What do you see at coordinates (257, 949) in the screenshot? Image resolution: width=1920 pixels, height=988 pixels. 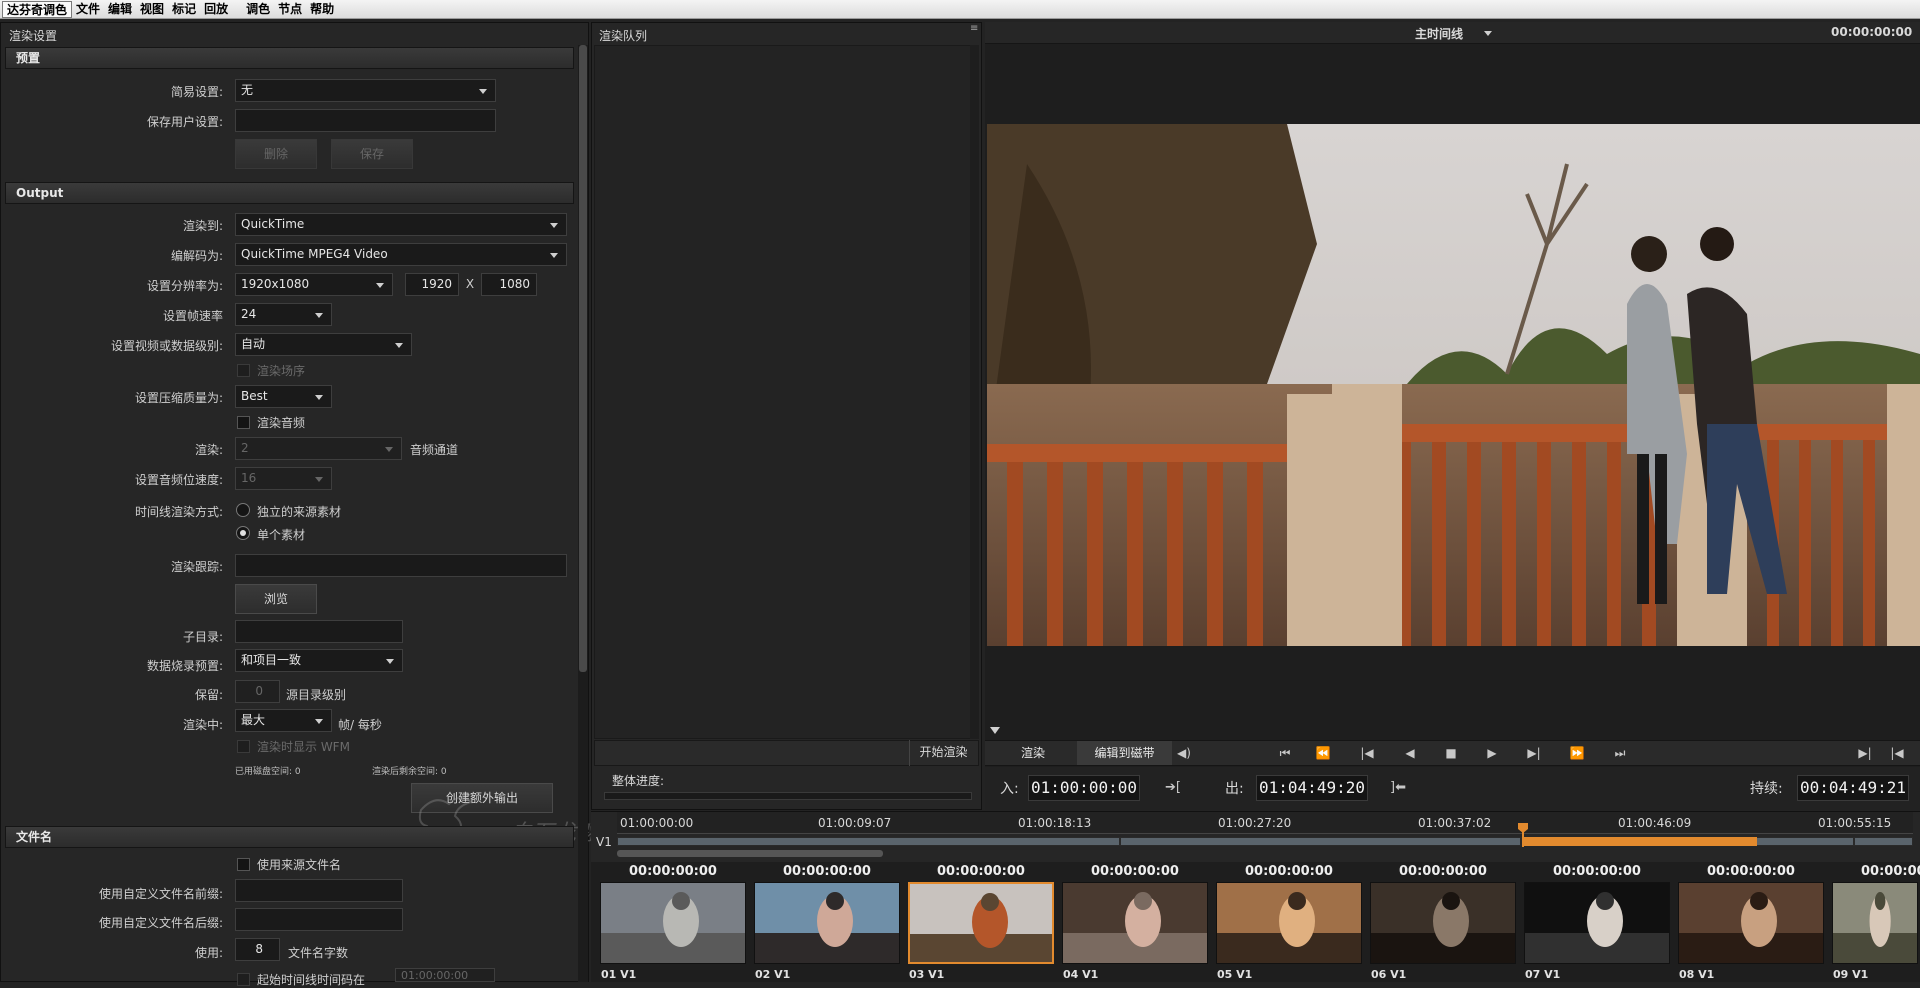 I see `use-chars-stepper: 8` at bounding box center [257, 949].